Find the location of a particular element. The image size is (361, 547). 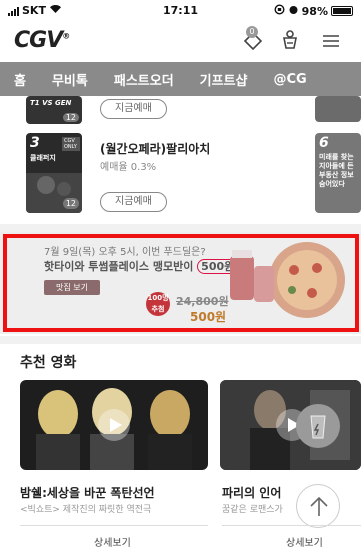

tab-movietalk: 무비톡 is located at coordinates (70, 79).